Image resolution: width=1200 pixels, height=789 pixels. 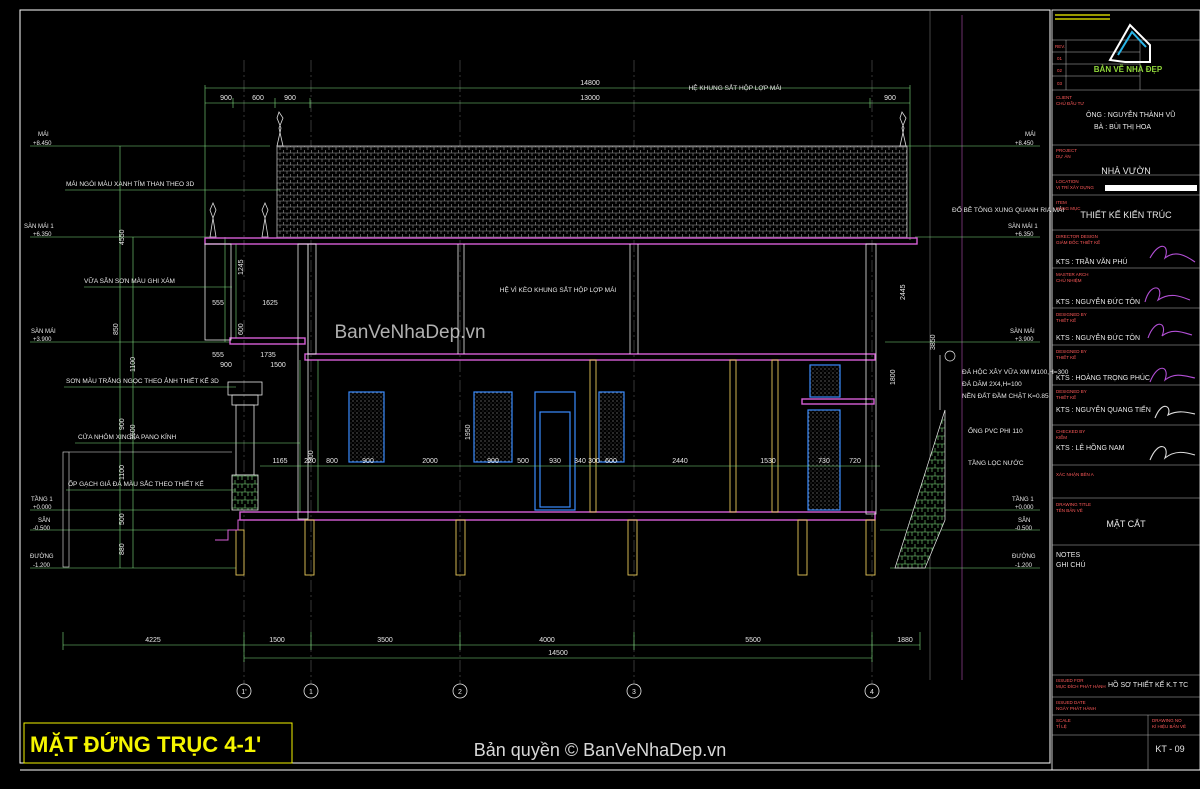 What do you see at coordinates (855, 461) in the screenshot?
I see `dim-opening-14: 720` at bounding box center [855, 461].